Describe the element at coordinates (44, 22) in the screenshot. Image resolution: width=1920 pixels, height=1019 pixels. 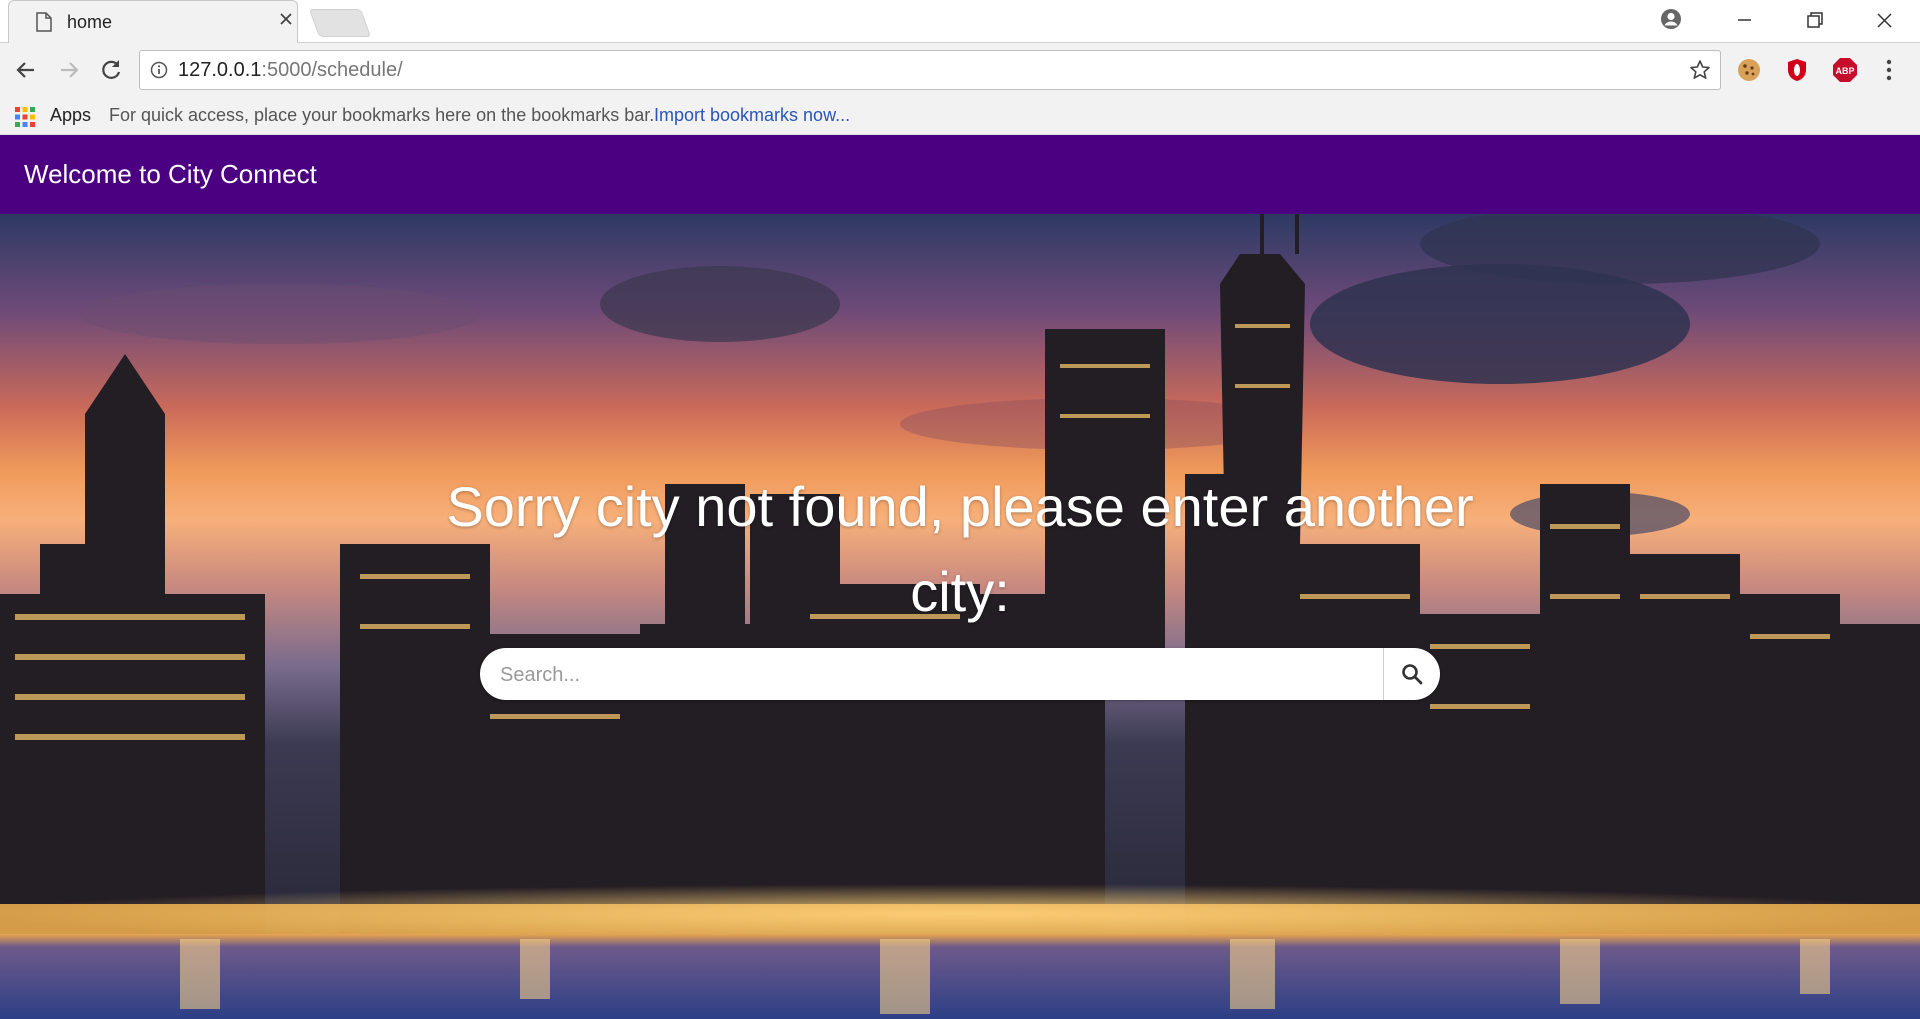
I see `page-icon` at that location.